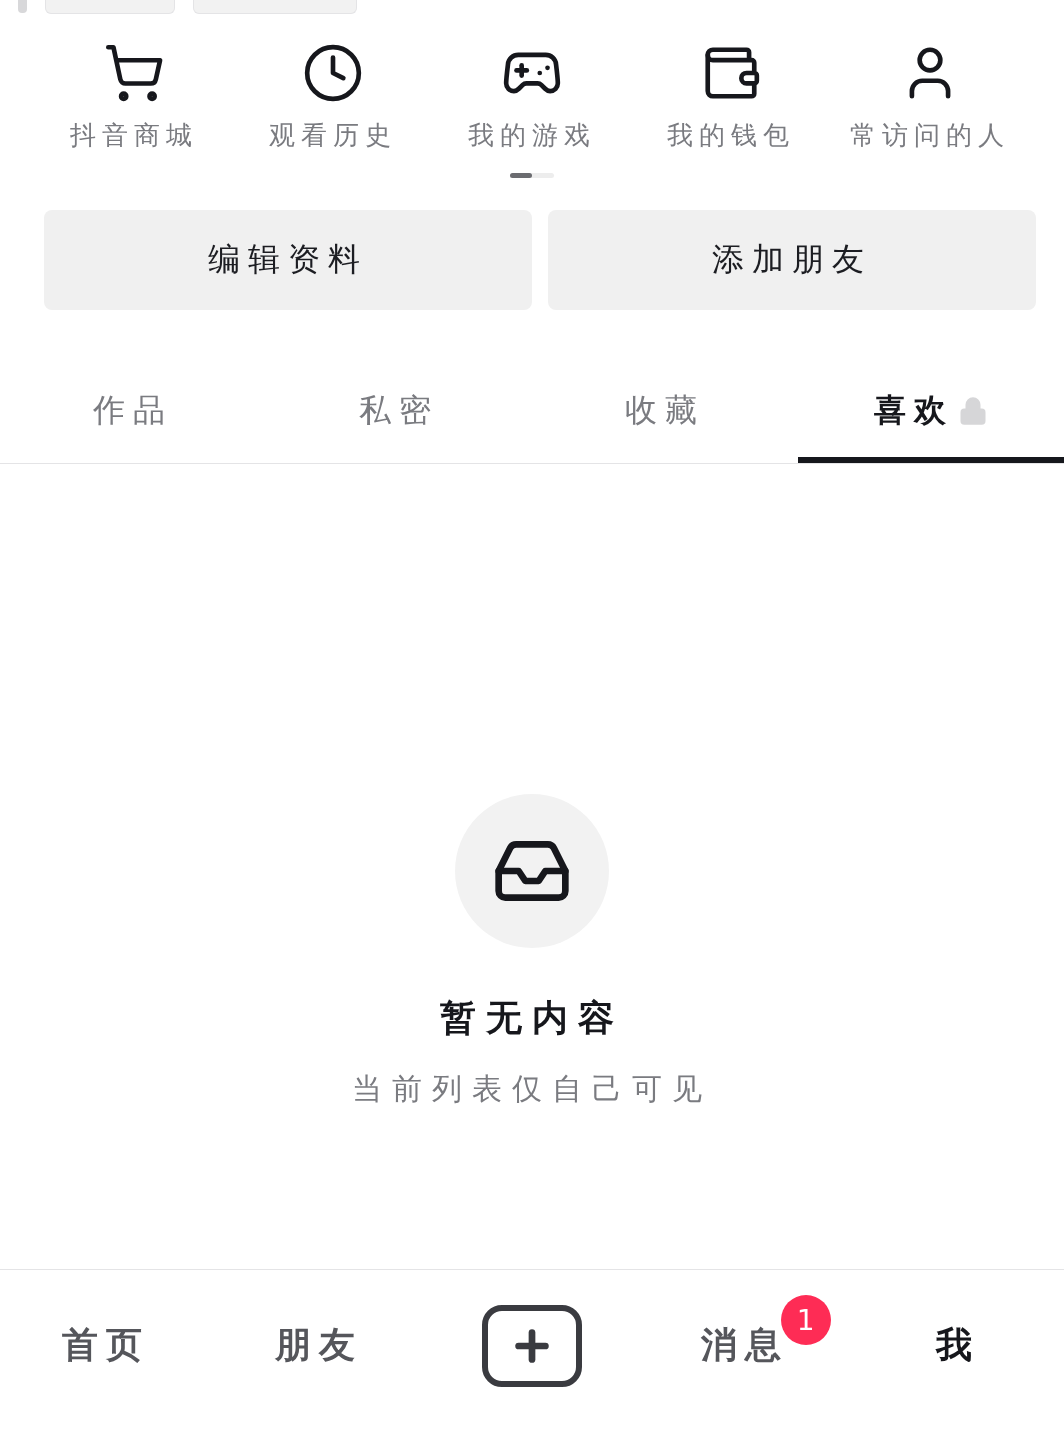  I want to click on page-indicator, so click(532, 175).